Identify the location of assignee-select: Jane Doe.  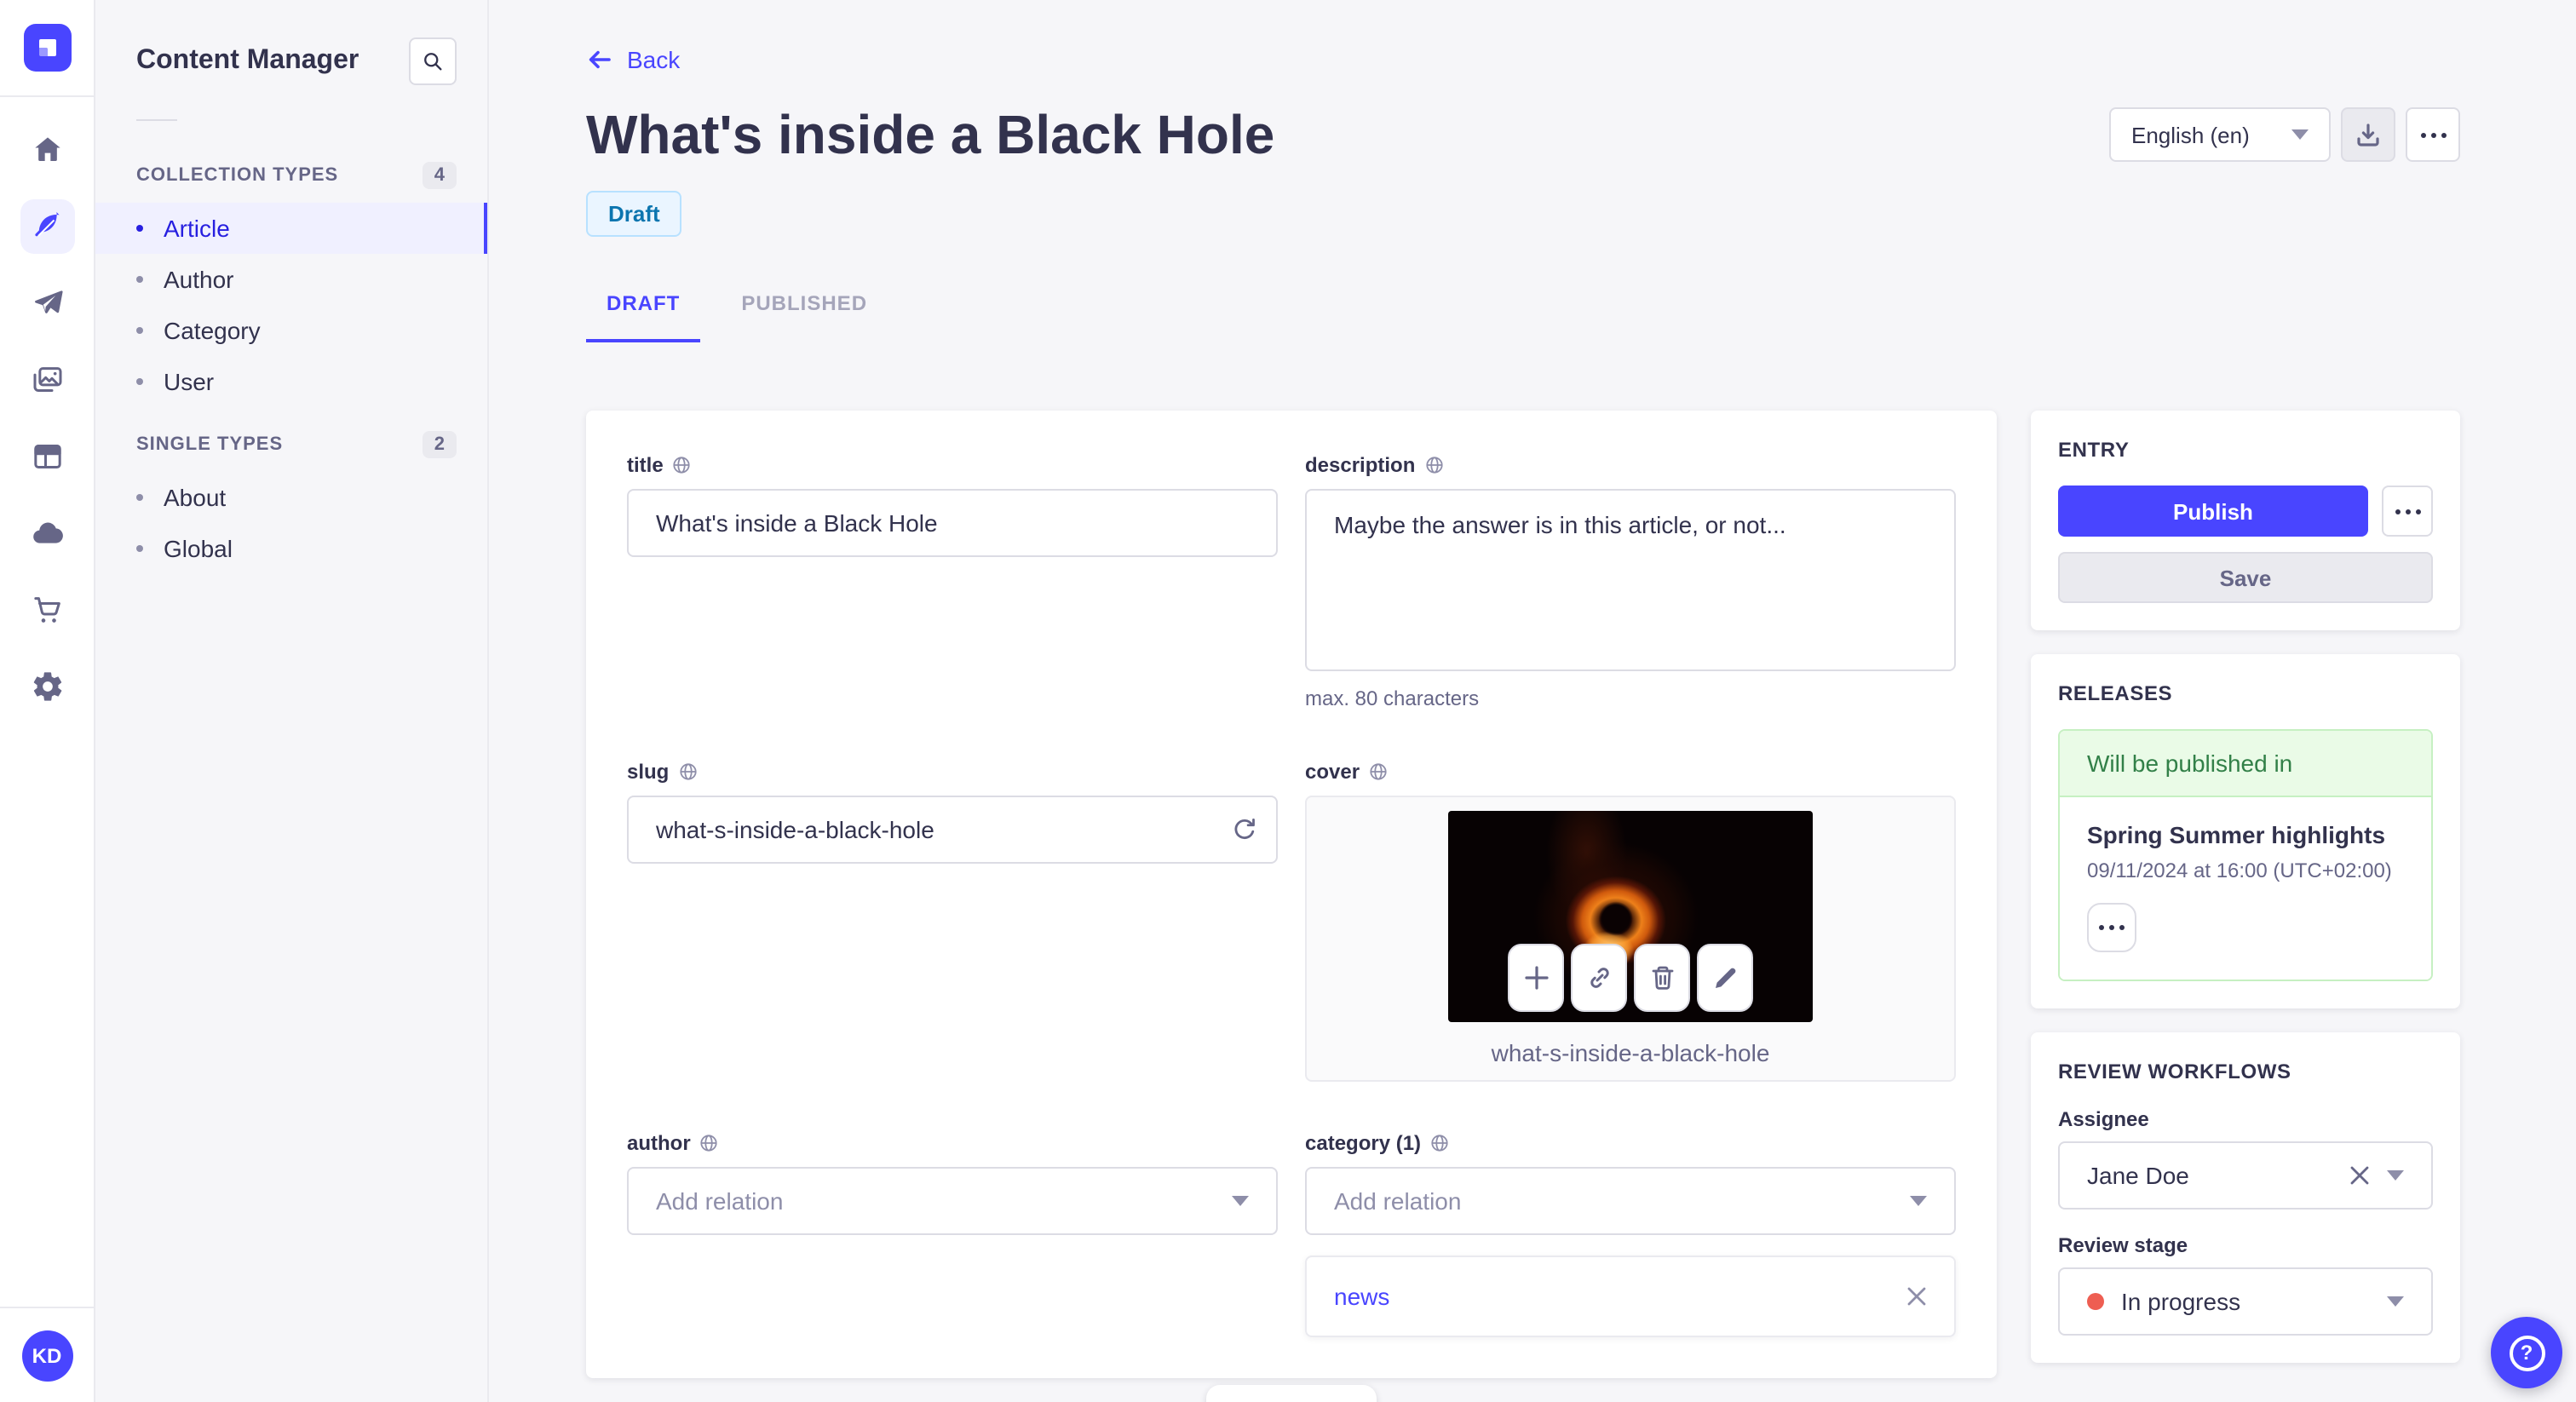
(2245, 1175).